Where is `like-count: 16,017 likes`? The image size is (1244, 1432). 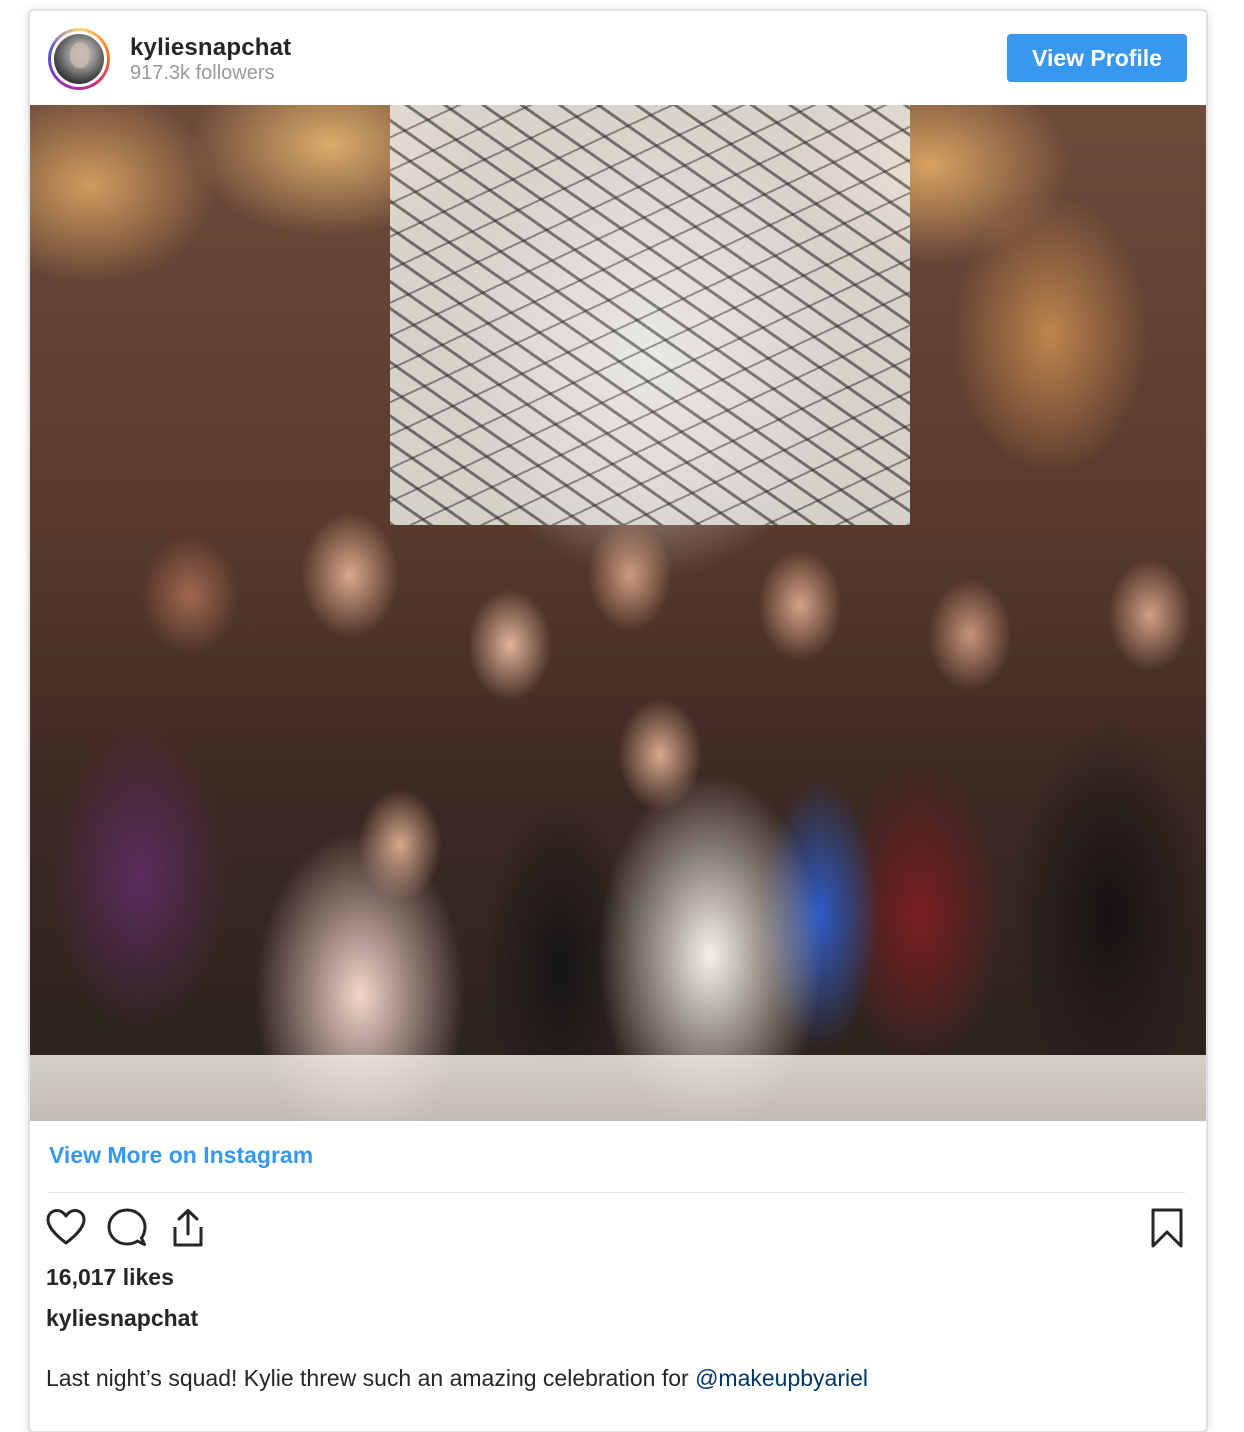
like-count: 16,017 likes is located at coordinates (110, 1277).